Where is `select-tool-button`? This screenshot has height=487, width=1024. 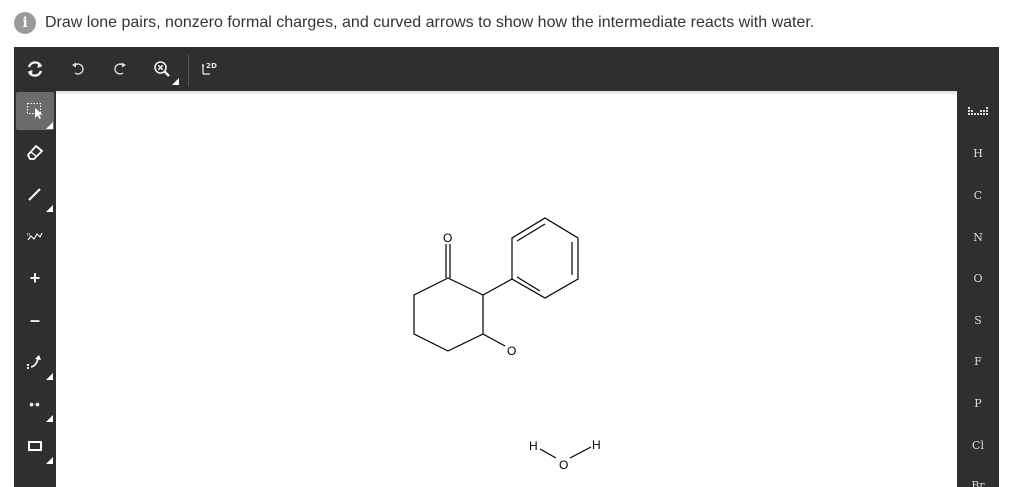
select-tool-button is located at coordinates (35, 111).